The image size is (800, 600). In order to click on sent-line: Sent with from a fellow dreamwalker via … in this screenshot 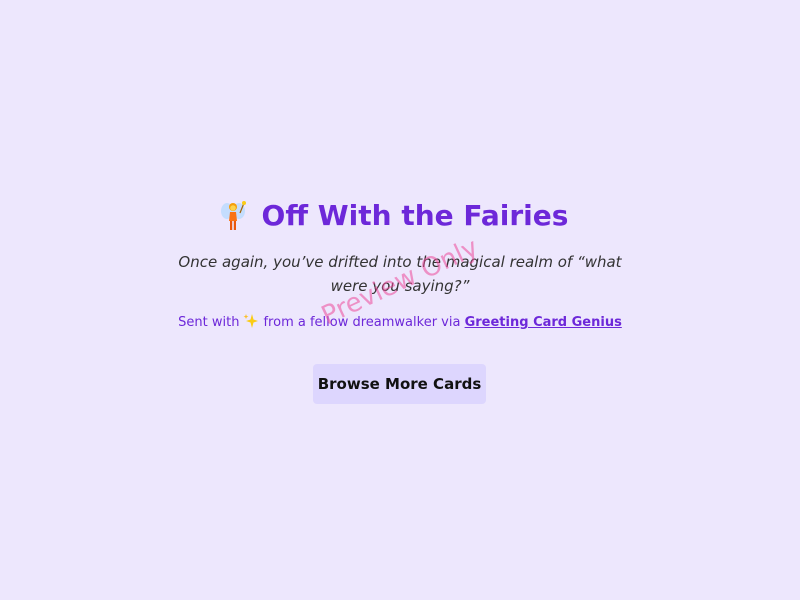, I will do `click(400, 323)`.